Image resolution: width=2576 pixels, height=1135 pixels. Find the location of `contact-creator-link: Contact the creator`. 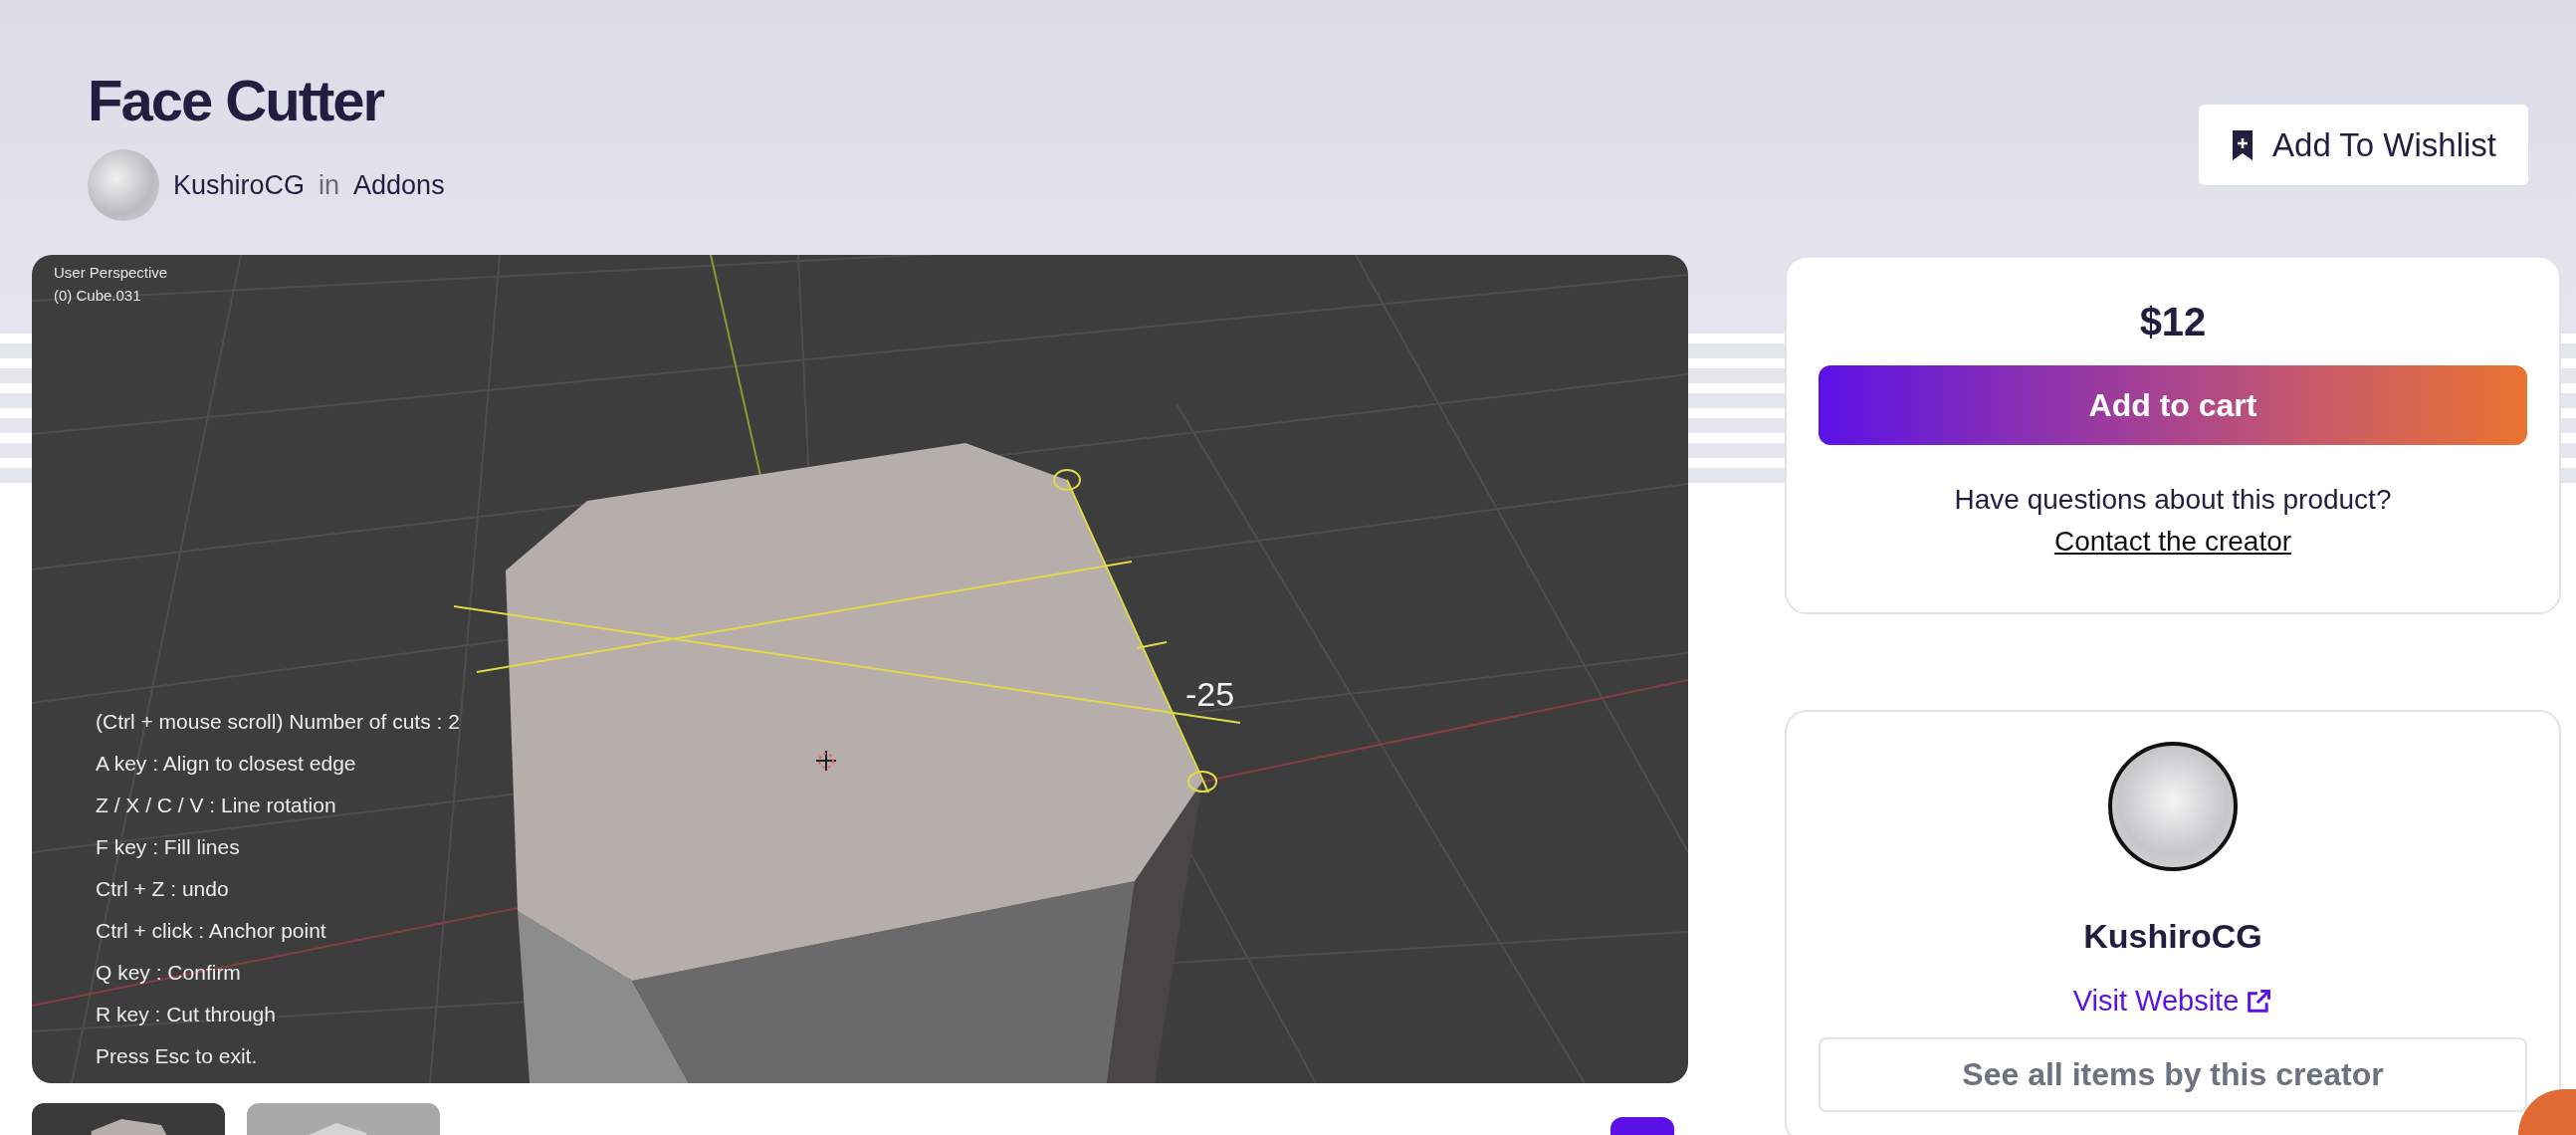

contact-creator-link: Contact the creator is located at coordinates (2172, 541).